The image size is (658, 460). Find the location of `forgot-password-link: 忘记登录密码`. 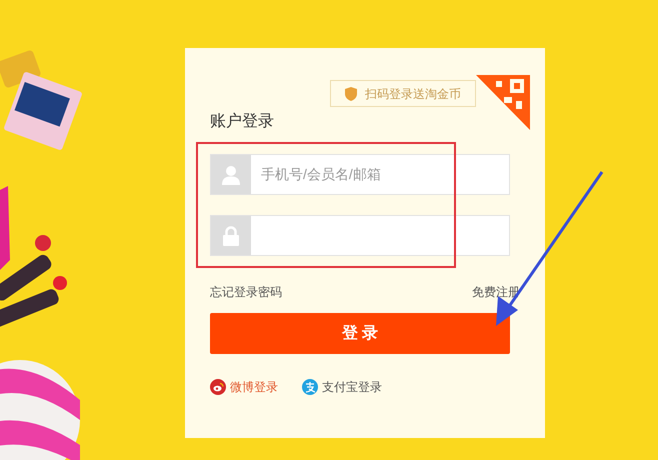

forgot-password-link: 忘记登录密码 is located at coordinates (246, 292).